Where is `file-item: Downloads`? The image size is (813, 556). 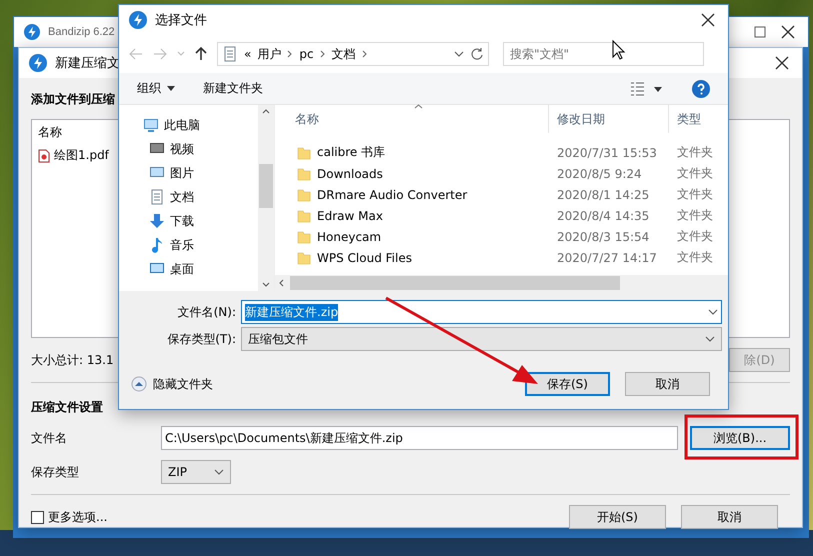 file-item: Downloads is located at coordinates (340, 173).